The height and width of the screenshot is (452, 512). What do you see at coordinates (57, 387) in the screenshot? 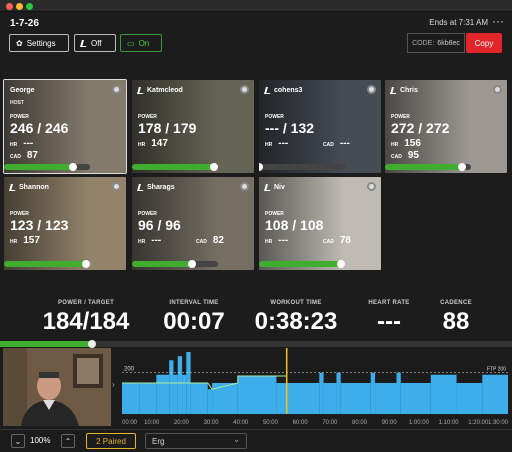
I see `self-webcam-preview` at bounding box center [57, 387].